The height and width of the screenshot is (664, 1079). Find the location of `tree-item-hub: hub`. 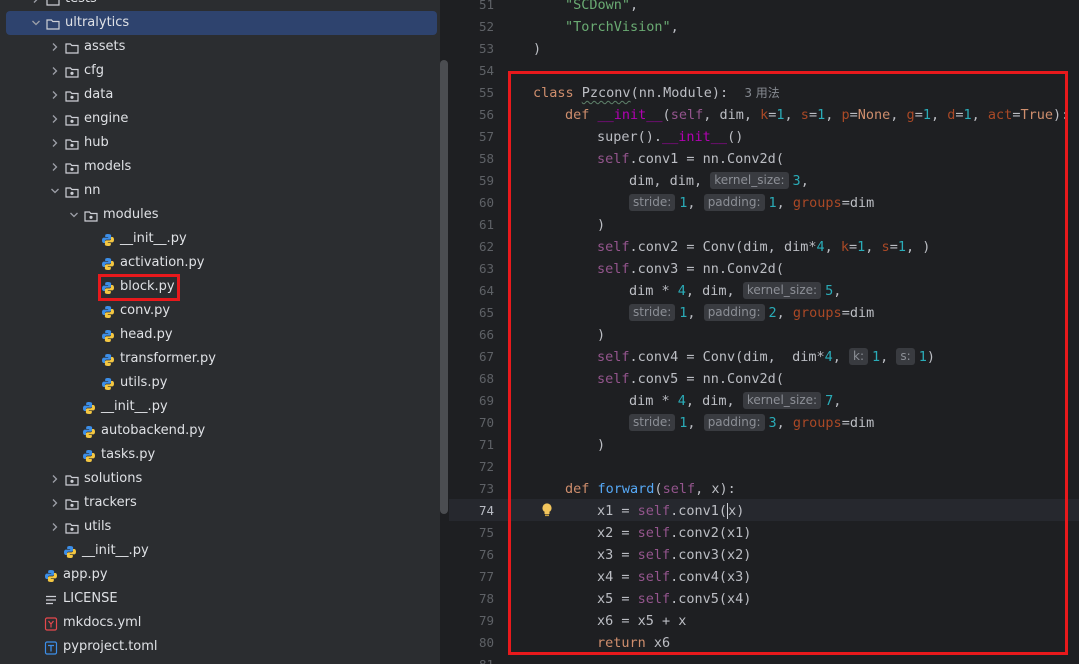

tree-item-hub: hub is located at coordinates (221, 143).